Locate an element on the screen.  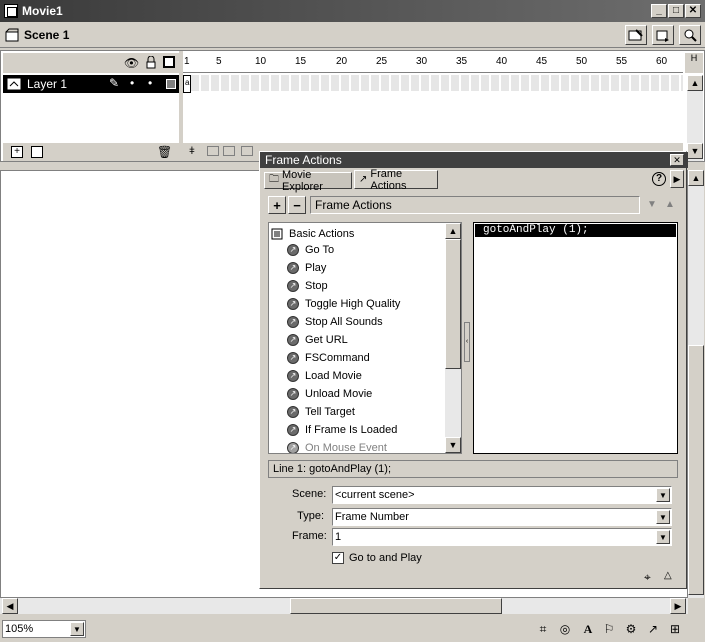
panel-title-bar: Frame Actions is located at coordinates (474, 160).